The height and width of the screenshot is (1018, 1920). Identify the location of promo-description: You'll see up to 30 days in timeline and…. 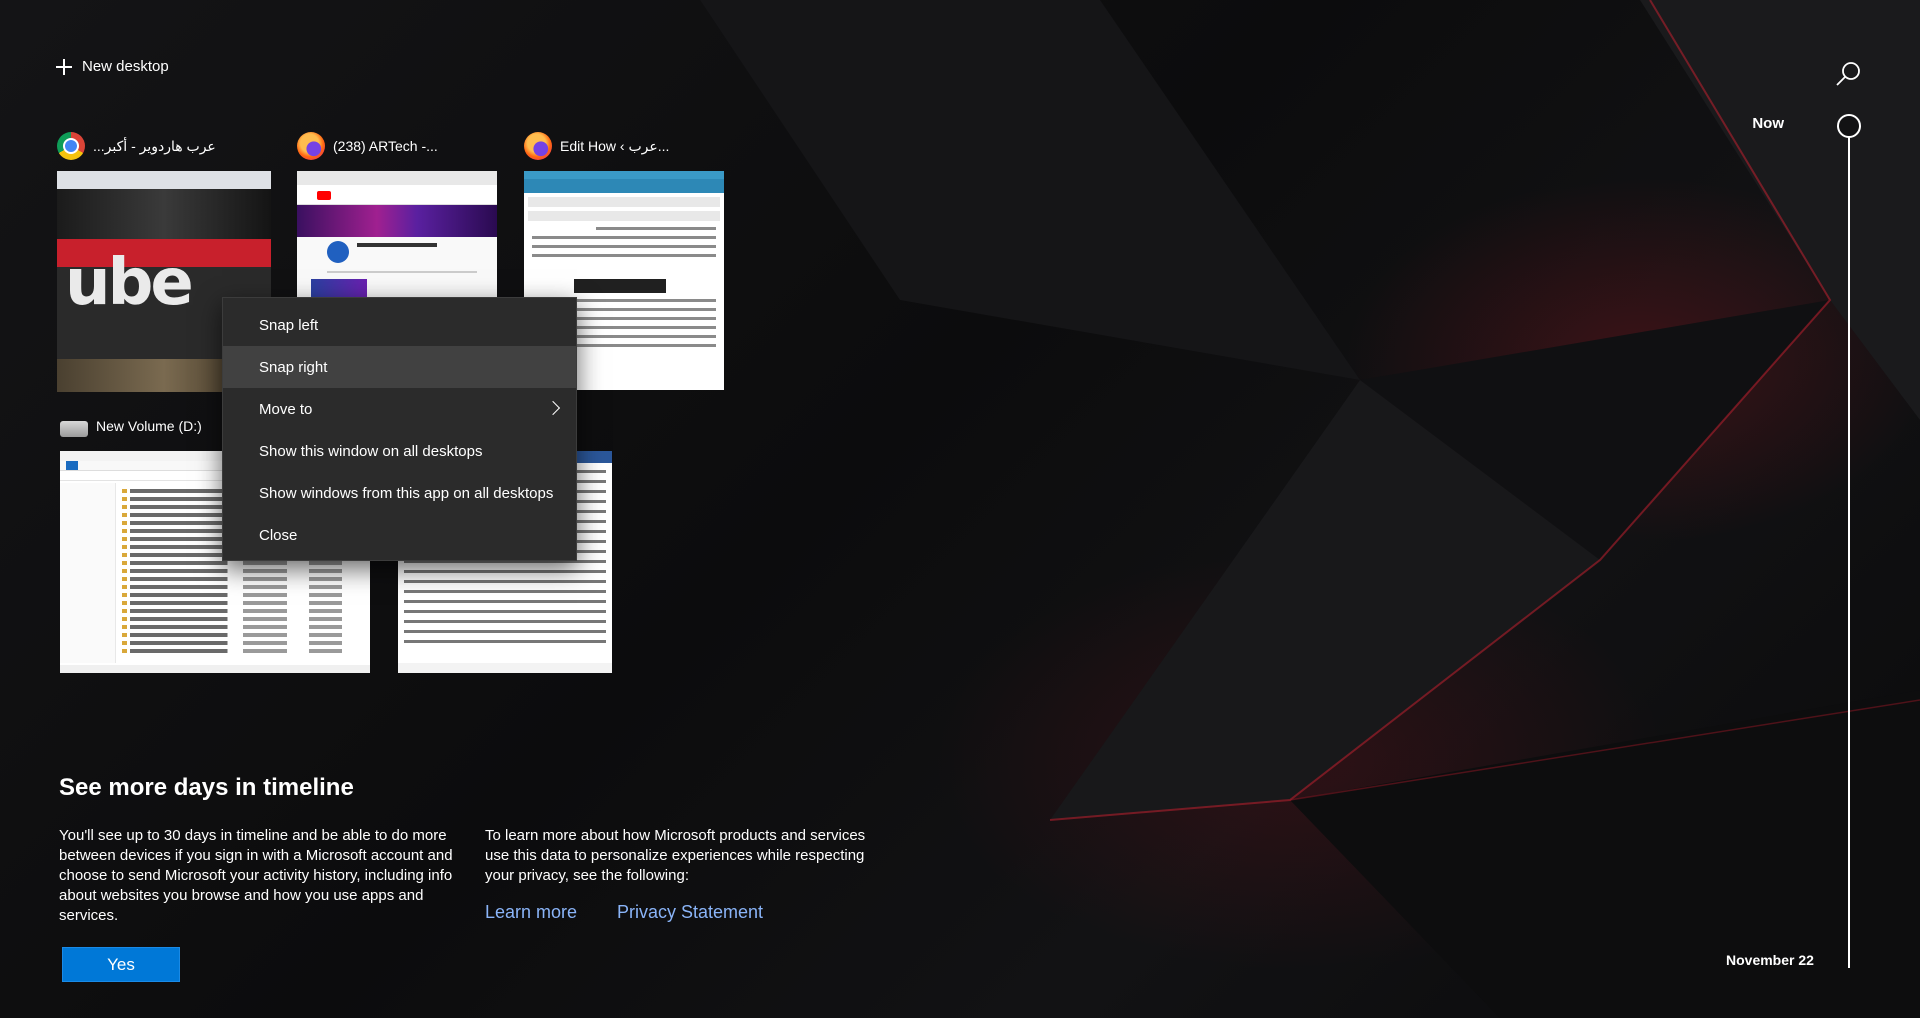
(256, 875).